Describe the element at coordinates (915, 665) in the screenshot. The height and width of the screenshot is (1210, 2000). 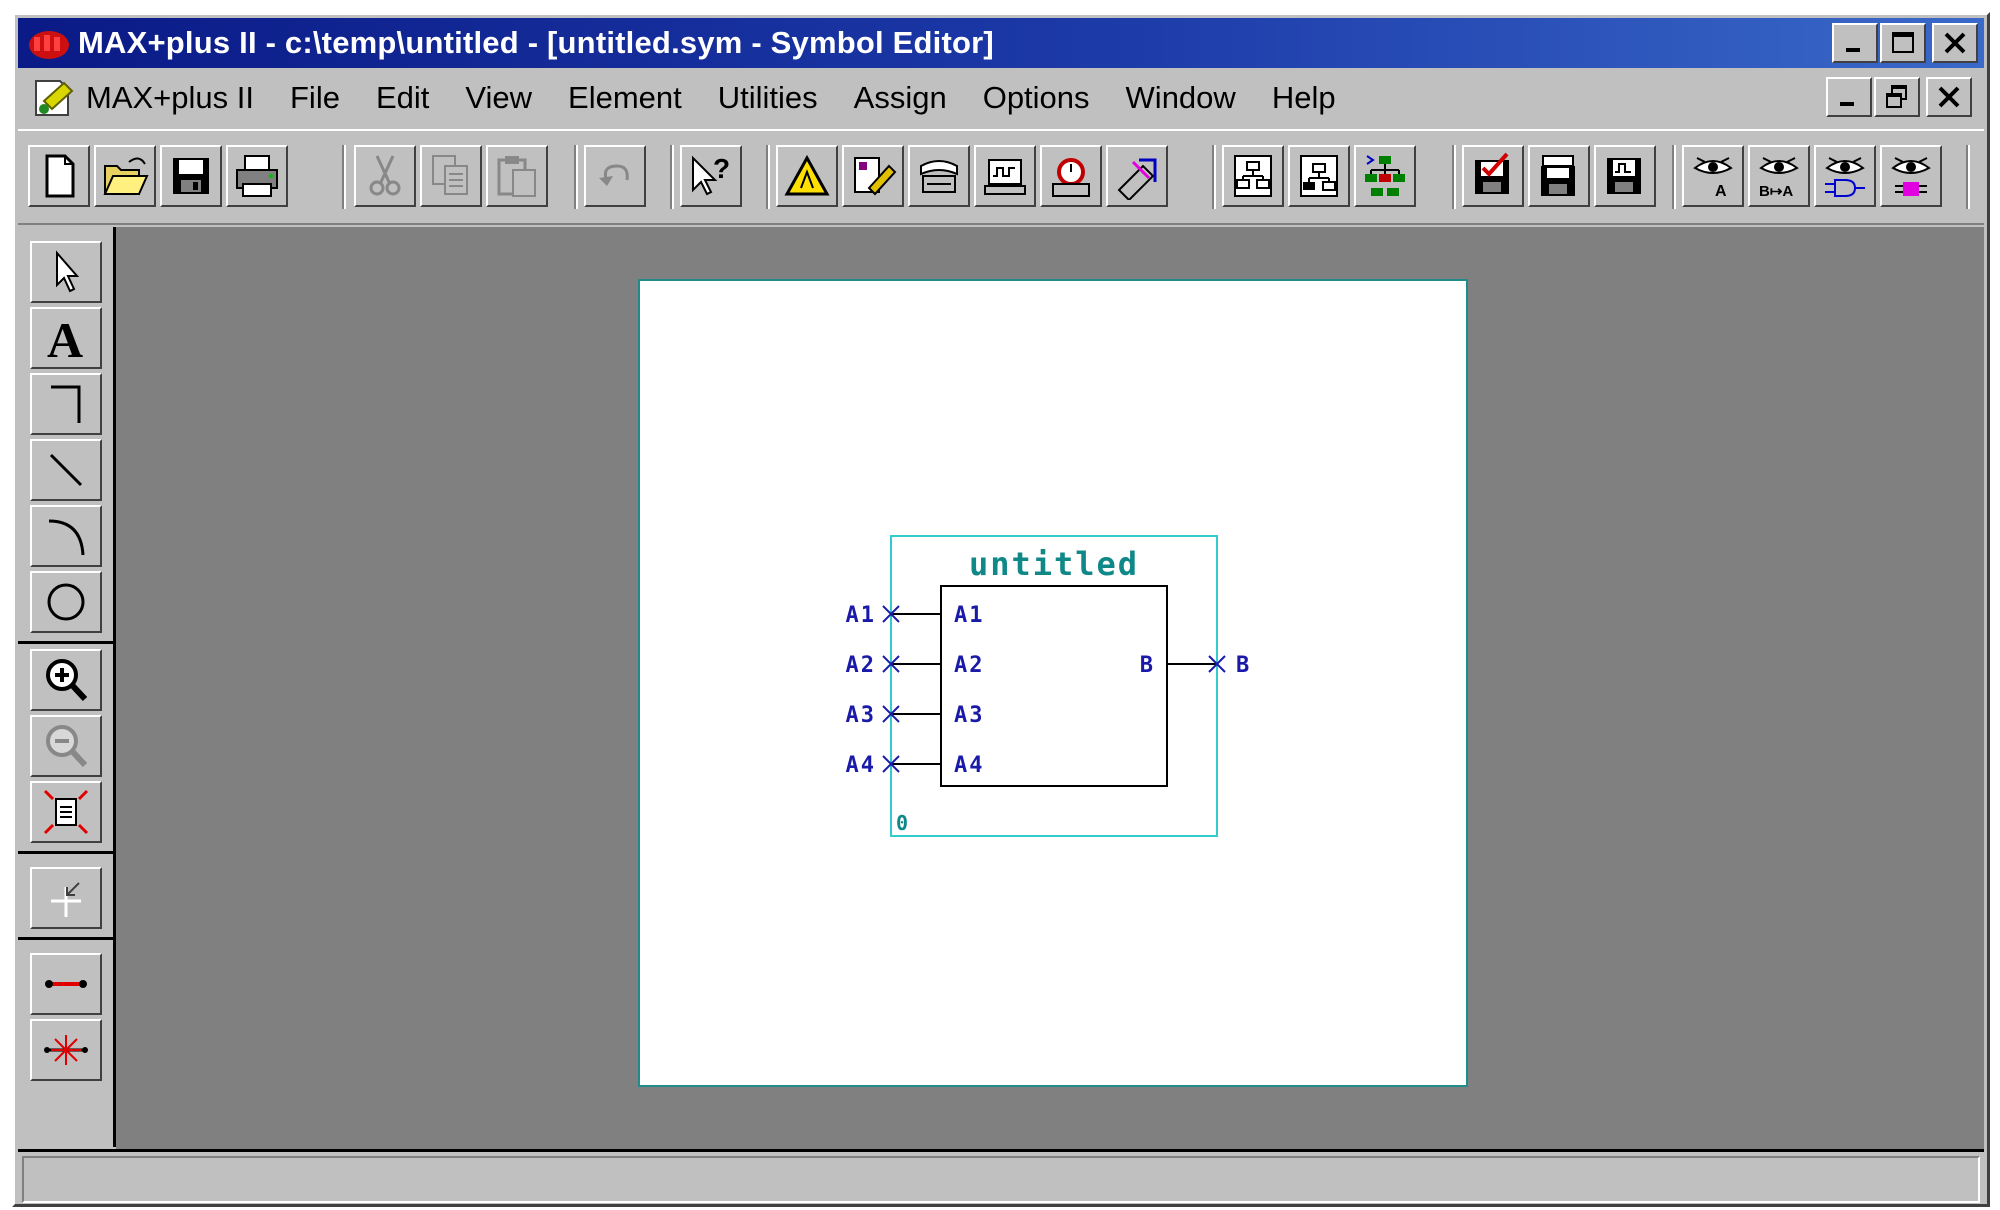
I see `input-pin: A2 A2` at that location.